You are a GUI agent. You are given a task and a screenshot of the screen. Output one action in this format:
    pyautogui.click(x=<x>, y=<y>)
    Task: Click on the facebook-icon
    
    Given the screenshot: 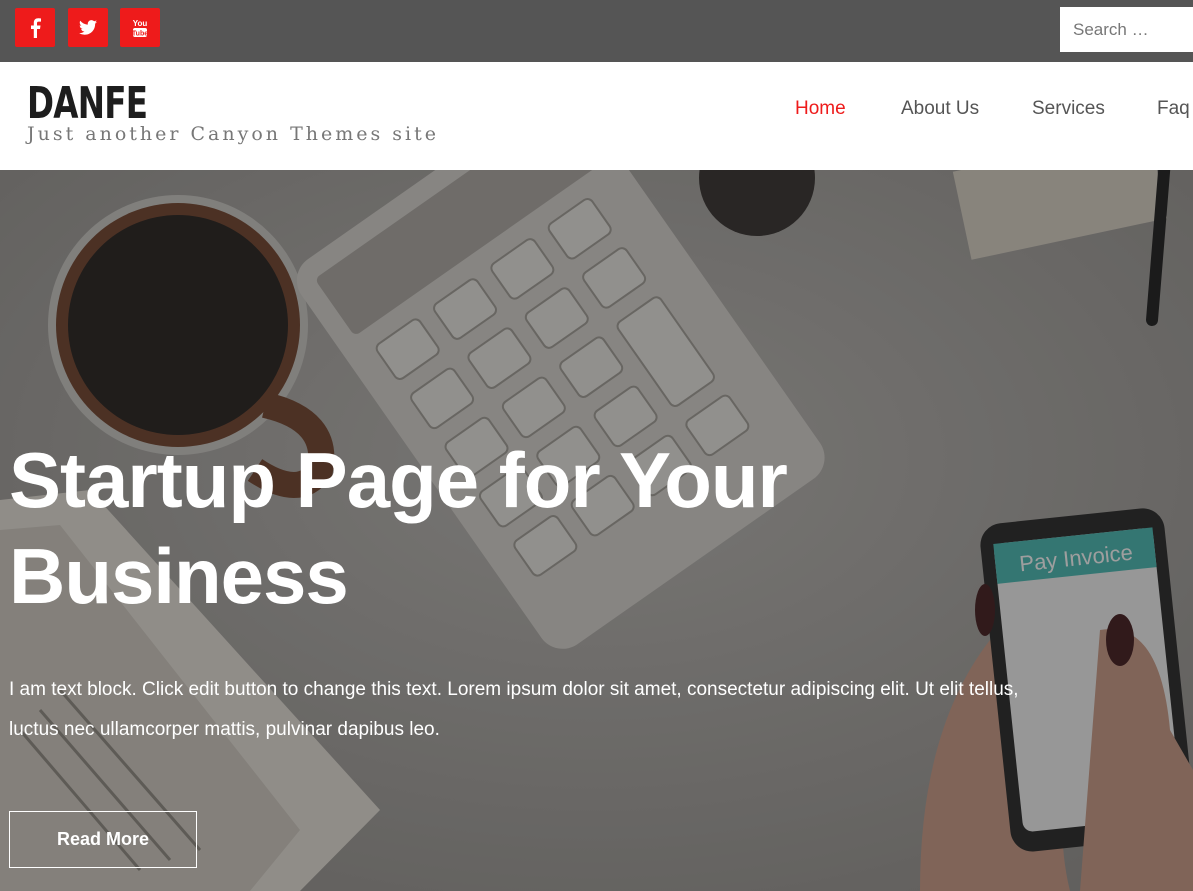 What is the action you would take?
    pyautogui.click(x=35, y=27)
    